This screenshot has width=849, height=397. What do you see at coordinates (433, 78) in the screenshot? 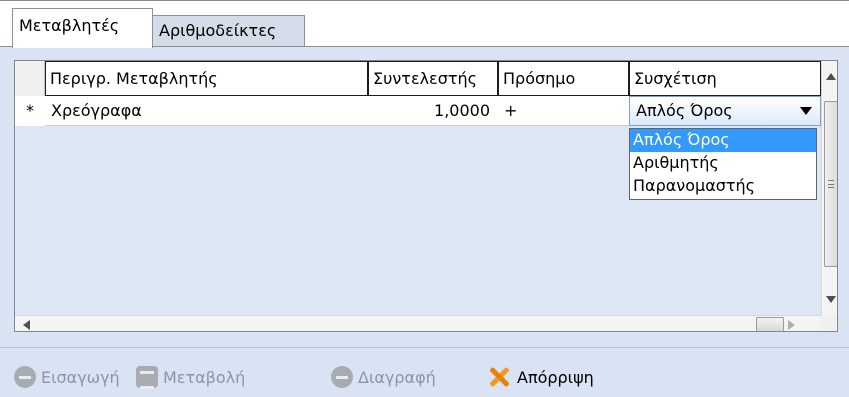
I see `column-header-coefficient: Συντελεστής` at bounding box center [433, 78].